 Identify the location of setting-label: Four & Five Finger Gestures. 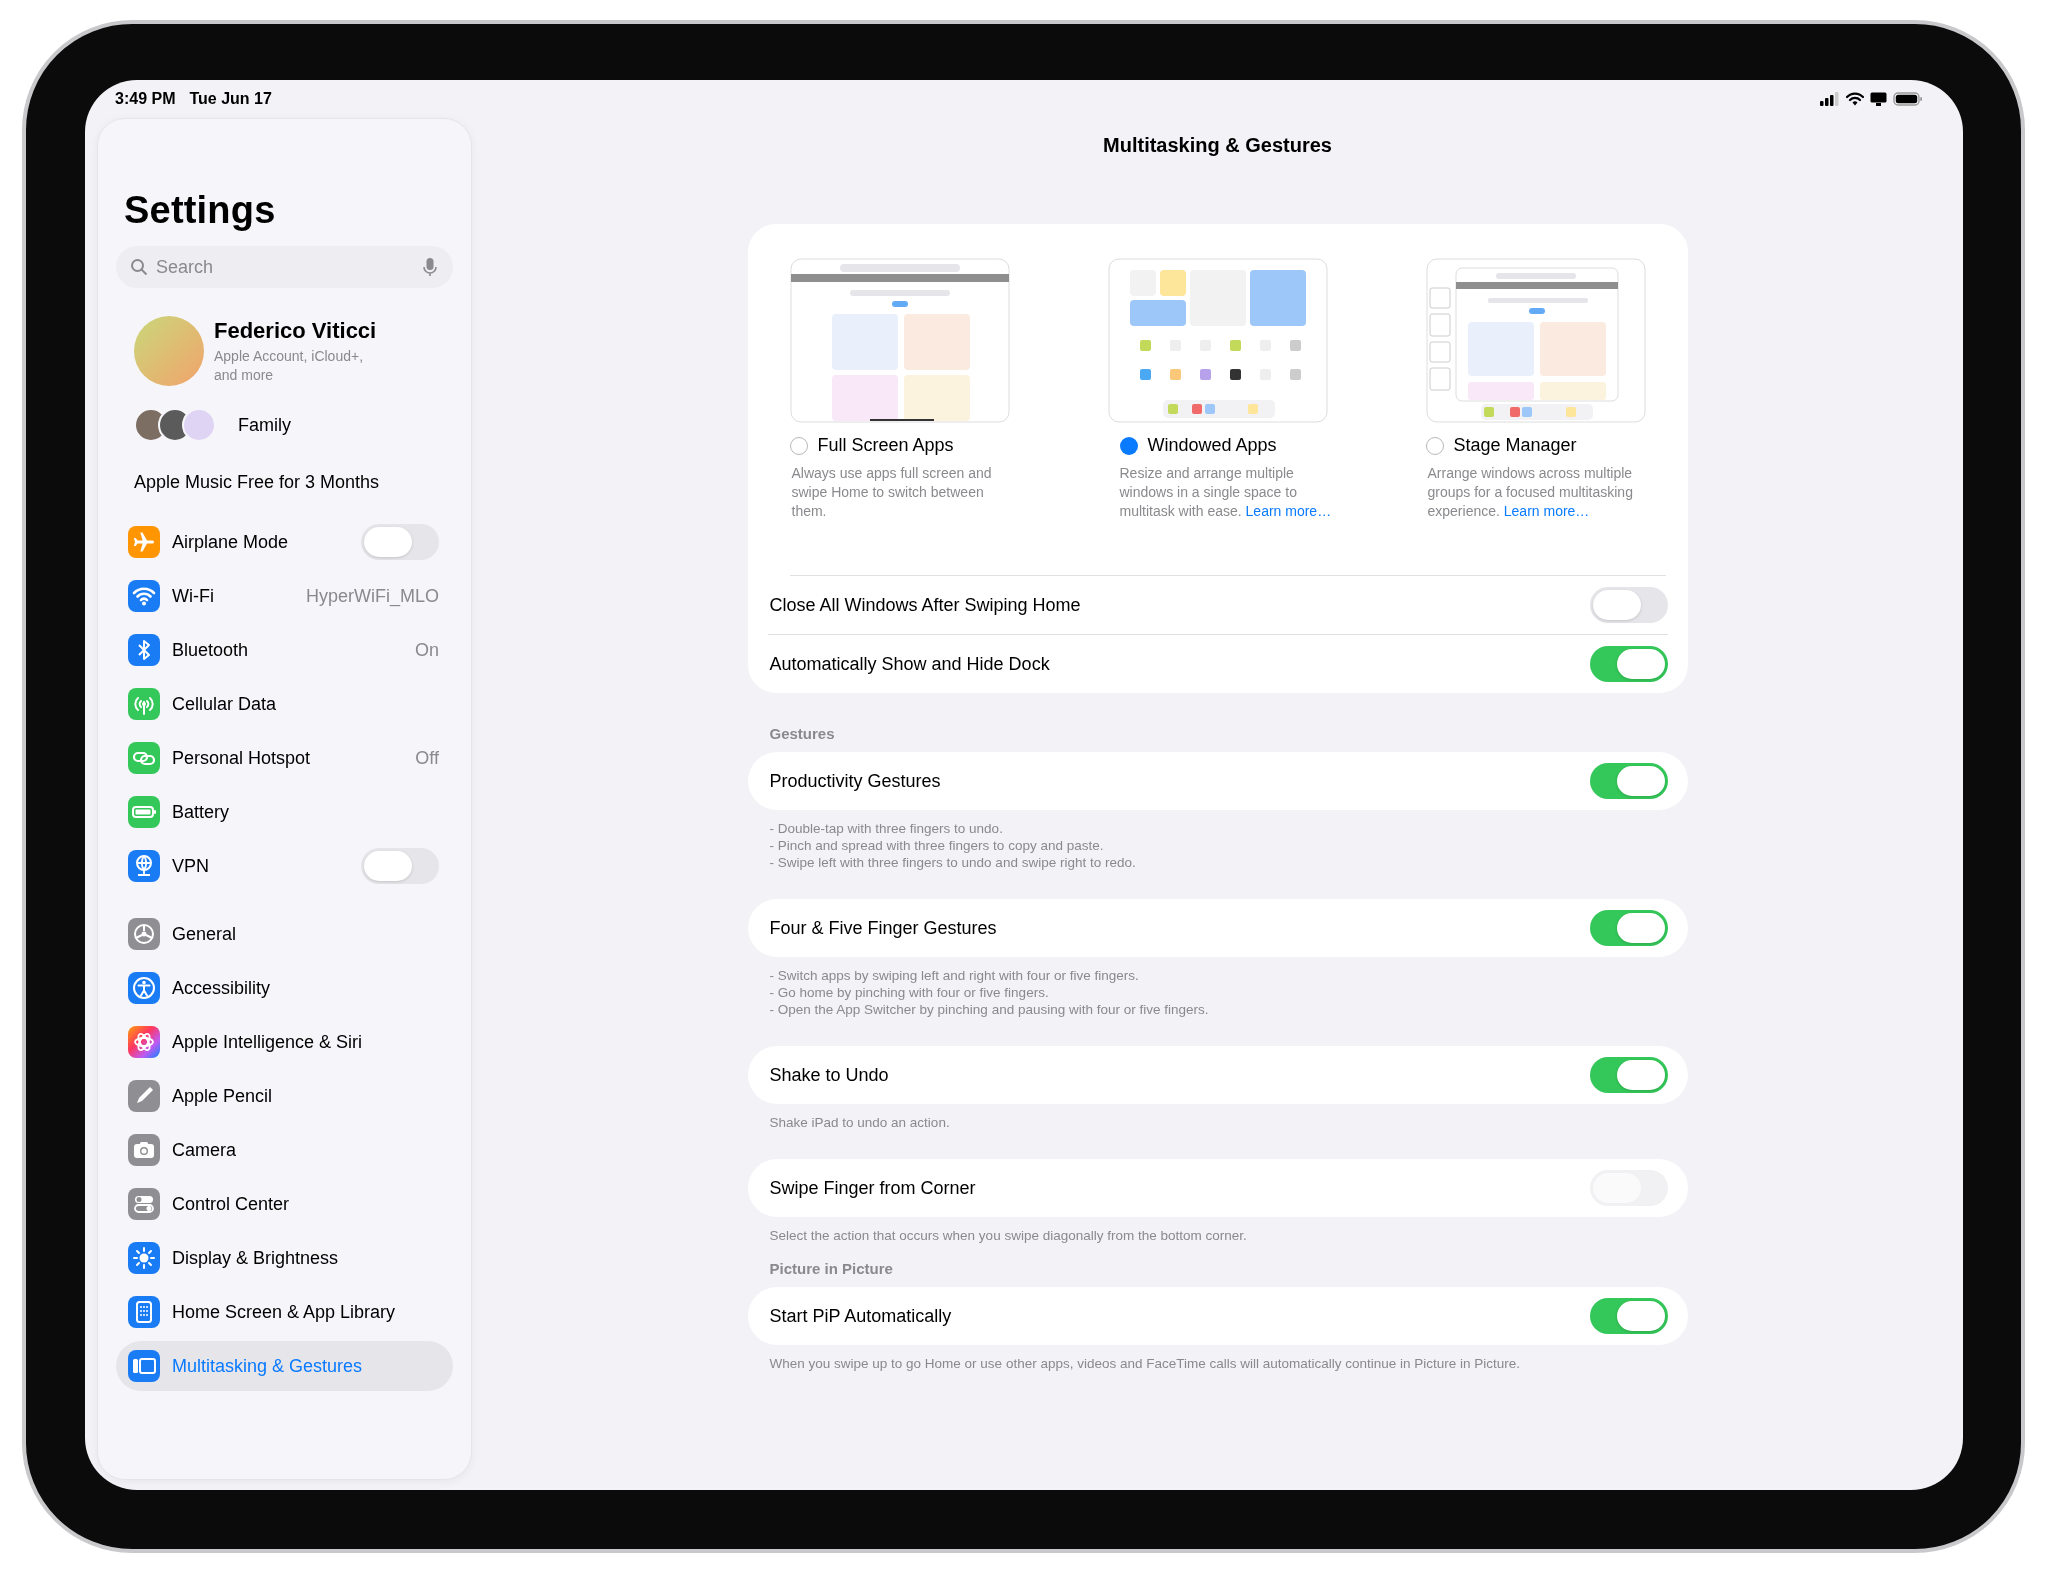
(883, 928).